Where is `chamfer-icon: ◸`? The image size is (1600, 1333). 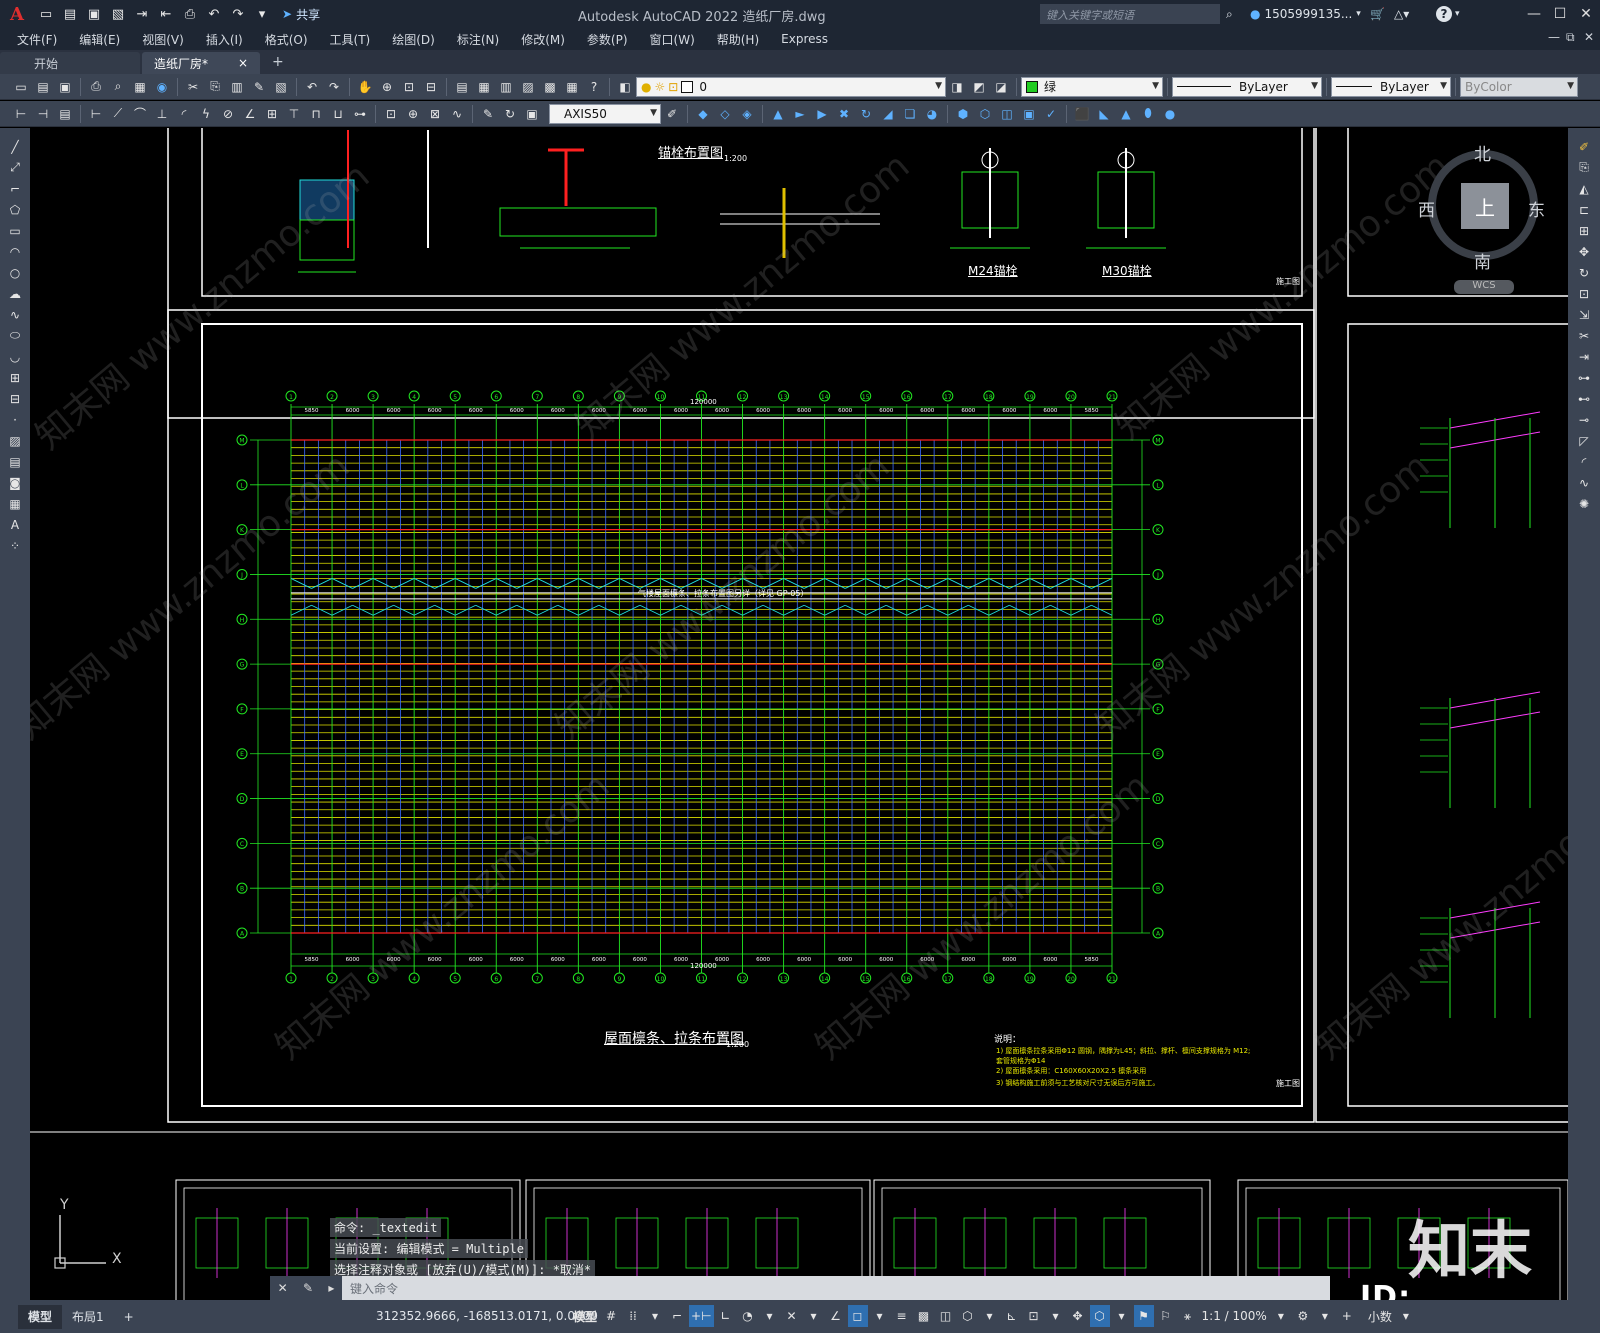 chamfer-icon: ◸ is located at coordinates (1584, 440).